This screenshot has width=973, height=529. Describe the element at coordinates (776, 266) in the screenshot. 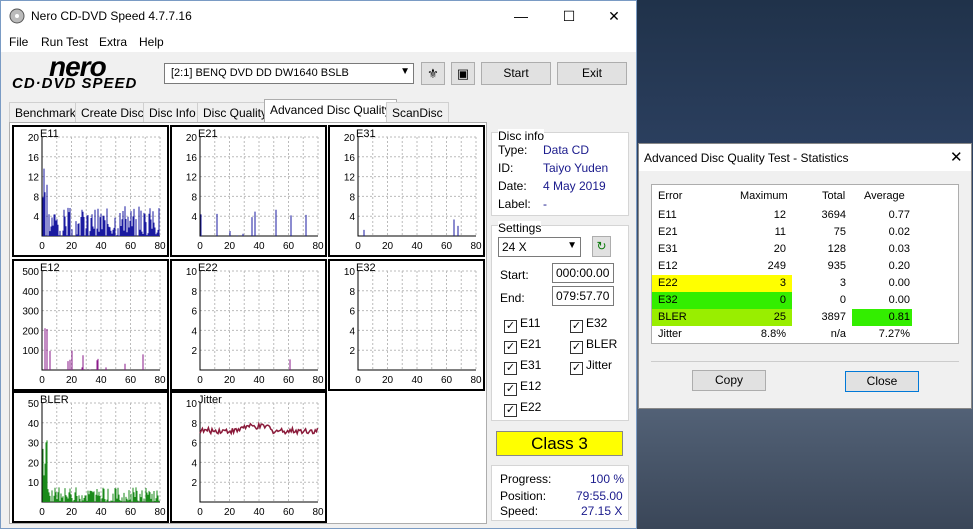

I see `stats-maximum: 249` at that location.